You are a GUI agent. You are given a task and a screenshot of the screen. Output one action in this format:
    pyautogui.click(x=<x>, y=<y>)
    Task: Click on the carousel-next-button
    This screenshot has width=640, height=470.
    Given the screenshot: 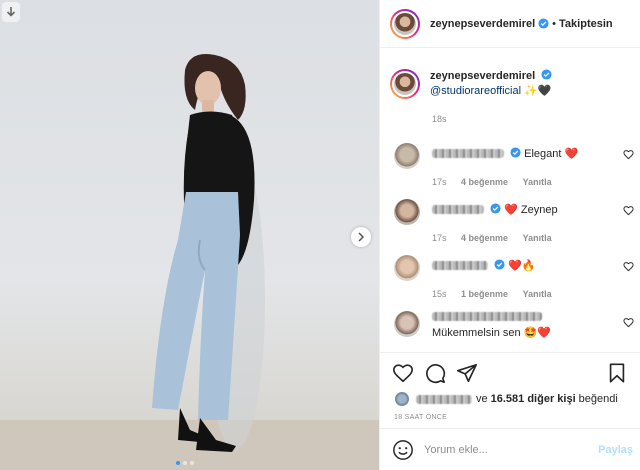 What is the action you would take?
    pyautogui.click(x=361, y=237)
    